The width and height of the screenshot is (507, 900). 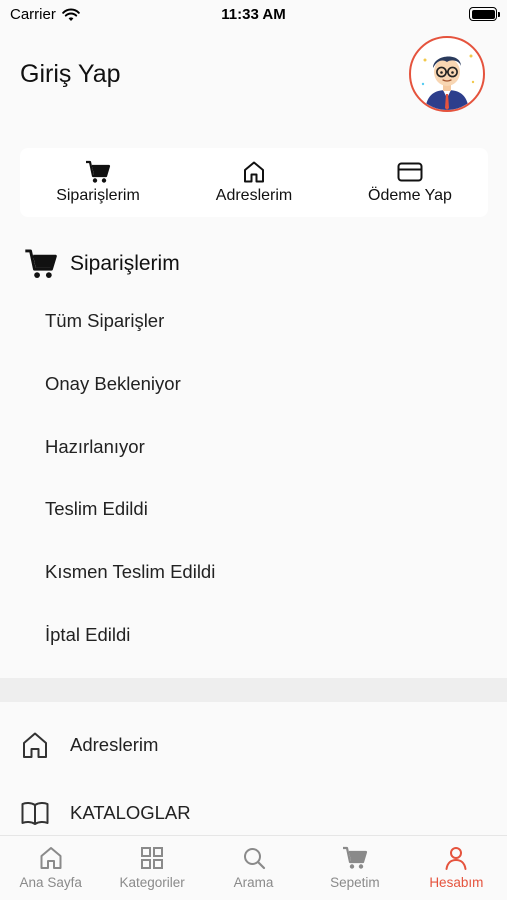 I want to click on status-bar: Carrier 11:33 AM, so click(x=253, y=15).